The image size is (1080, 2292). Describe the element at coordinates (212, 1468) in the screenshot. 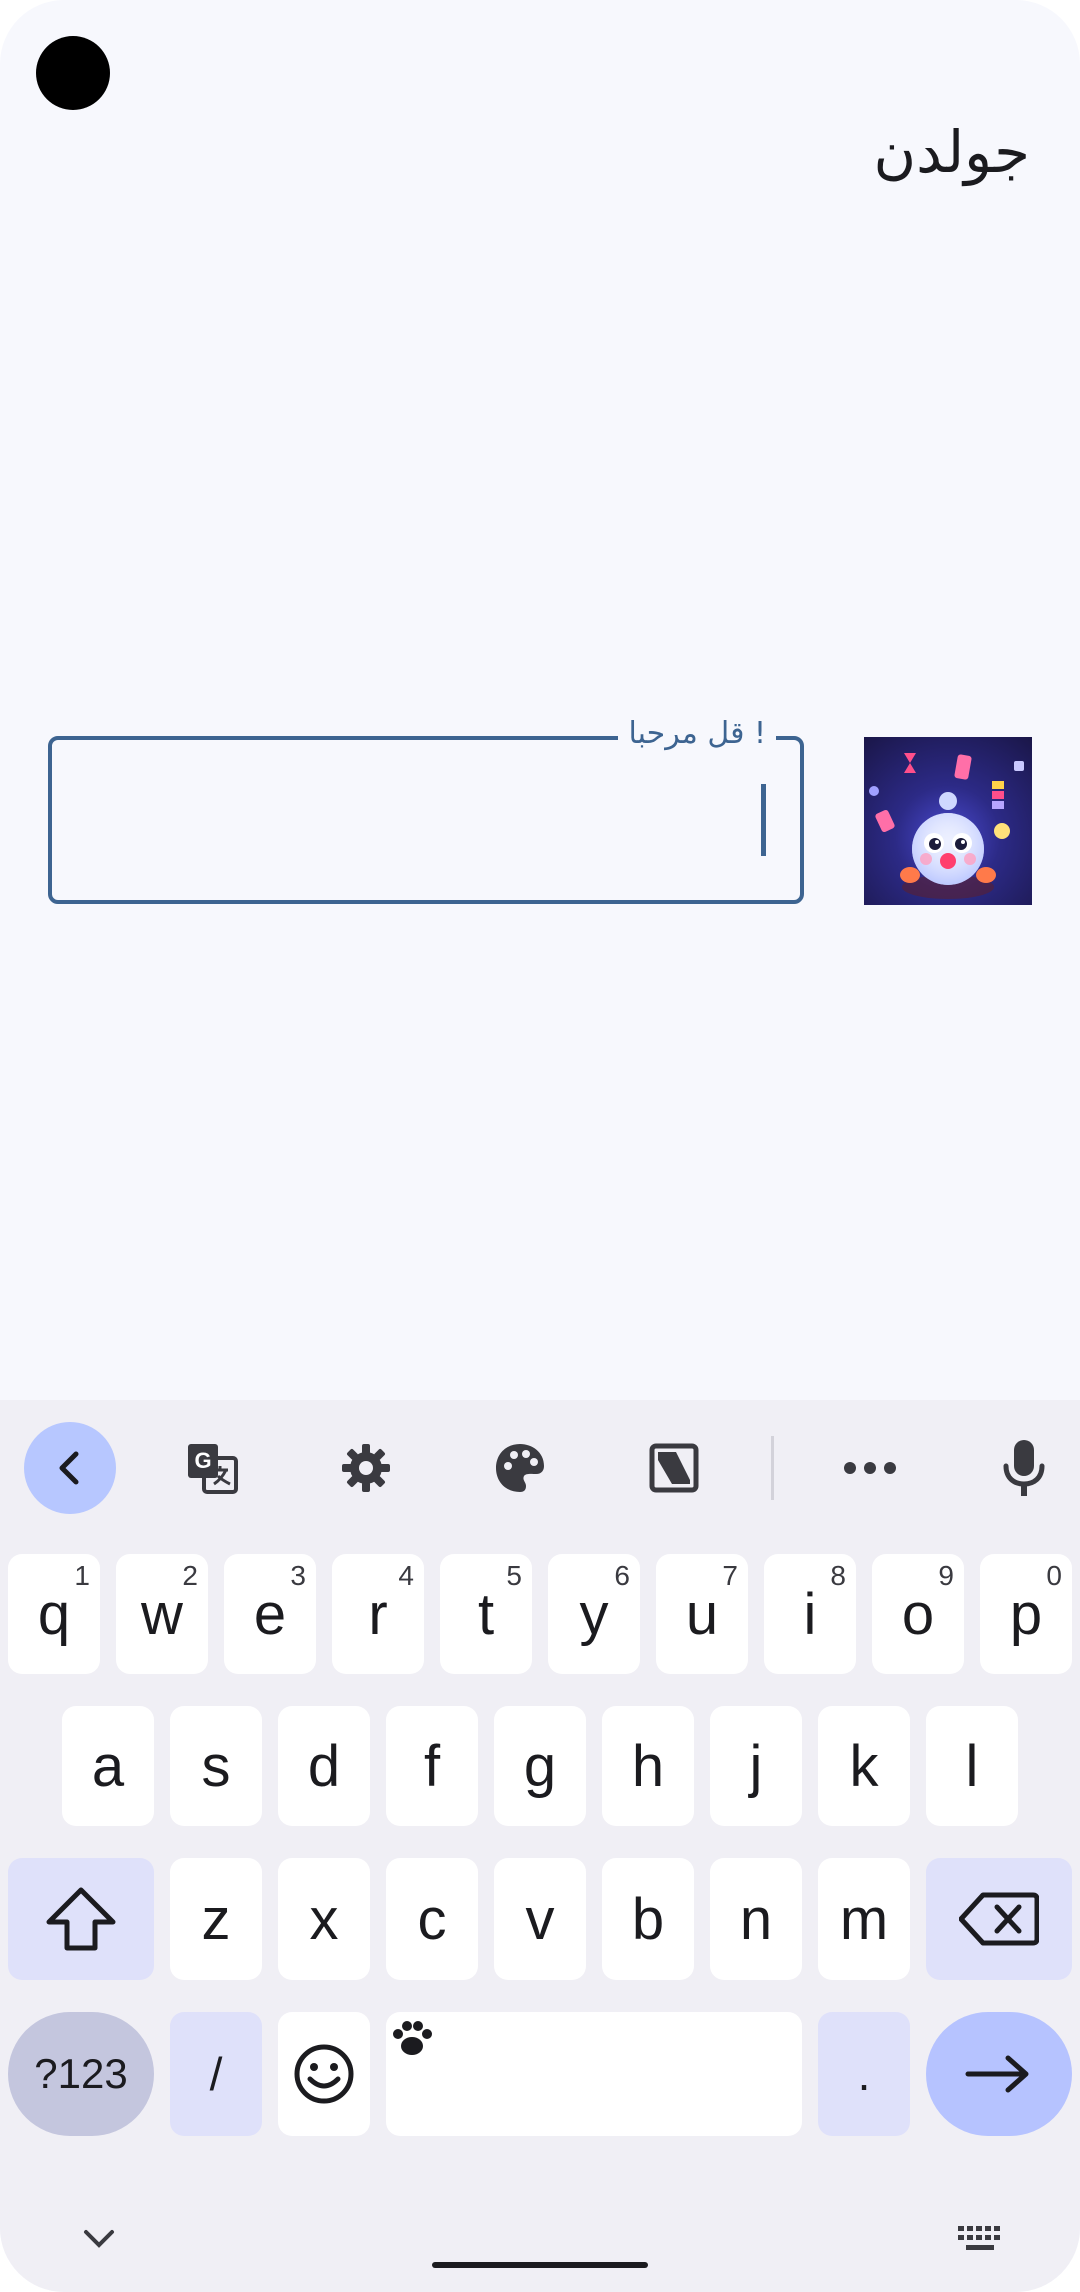

I see `translate-icon: G` at that location.